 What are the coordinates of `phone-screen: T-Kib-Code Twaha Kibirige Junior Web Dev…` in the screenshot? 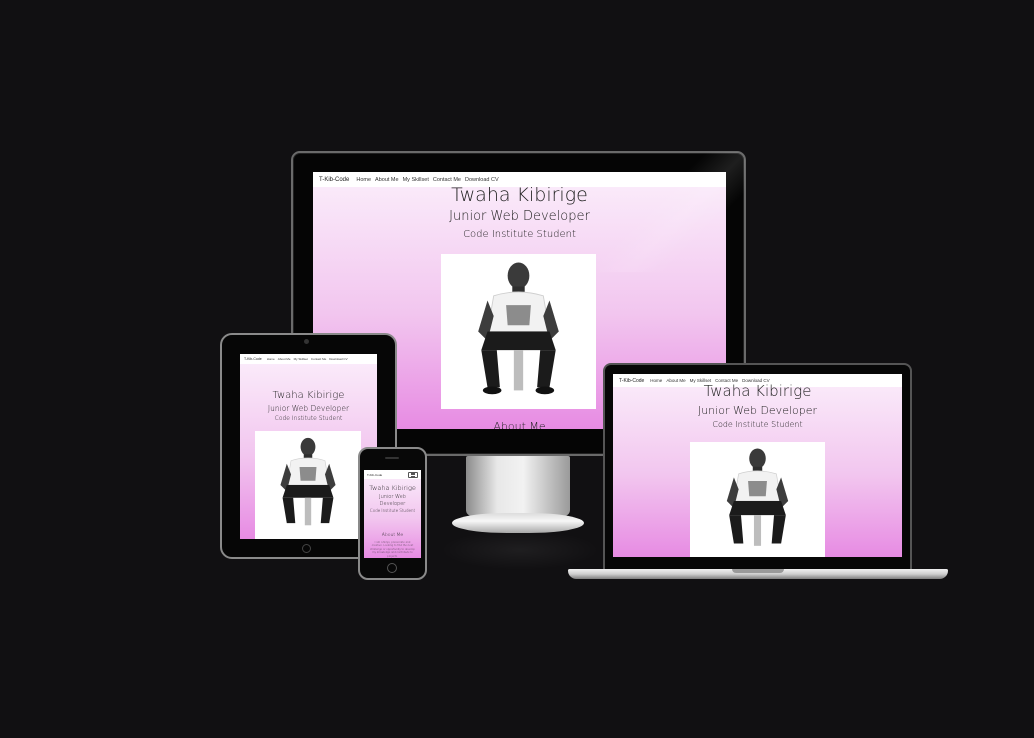 It's located at (392, 514).